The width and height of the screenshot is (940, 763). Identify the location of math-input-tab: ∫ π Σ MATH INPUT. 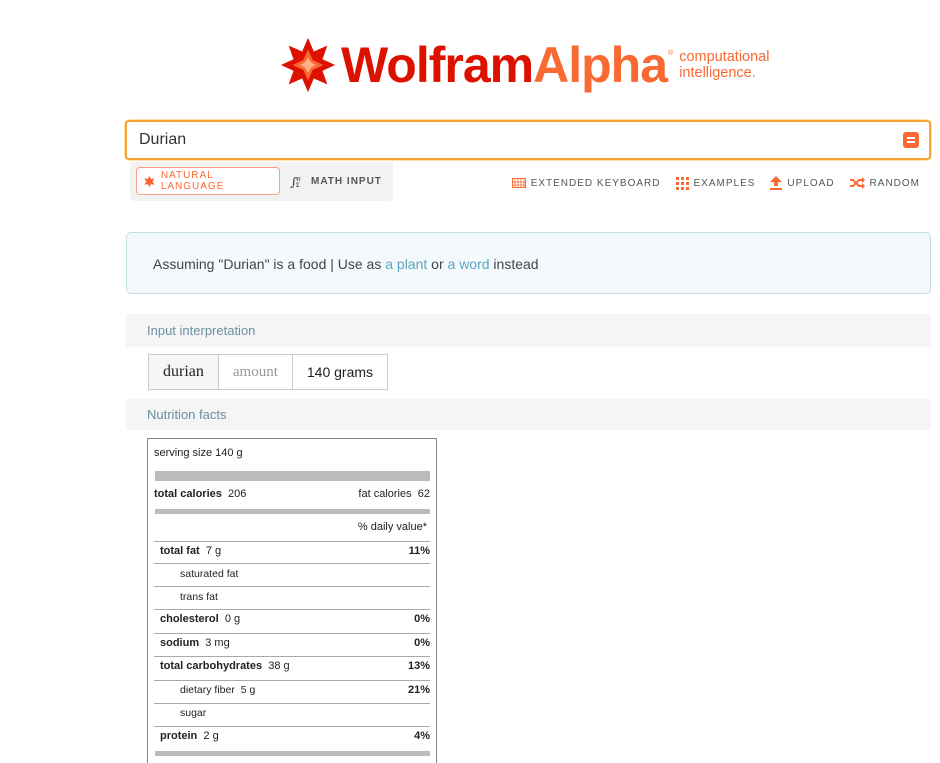
(336, 181).